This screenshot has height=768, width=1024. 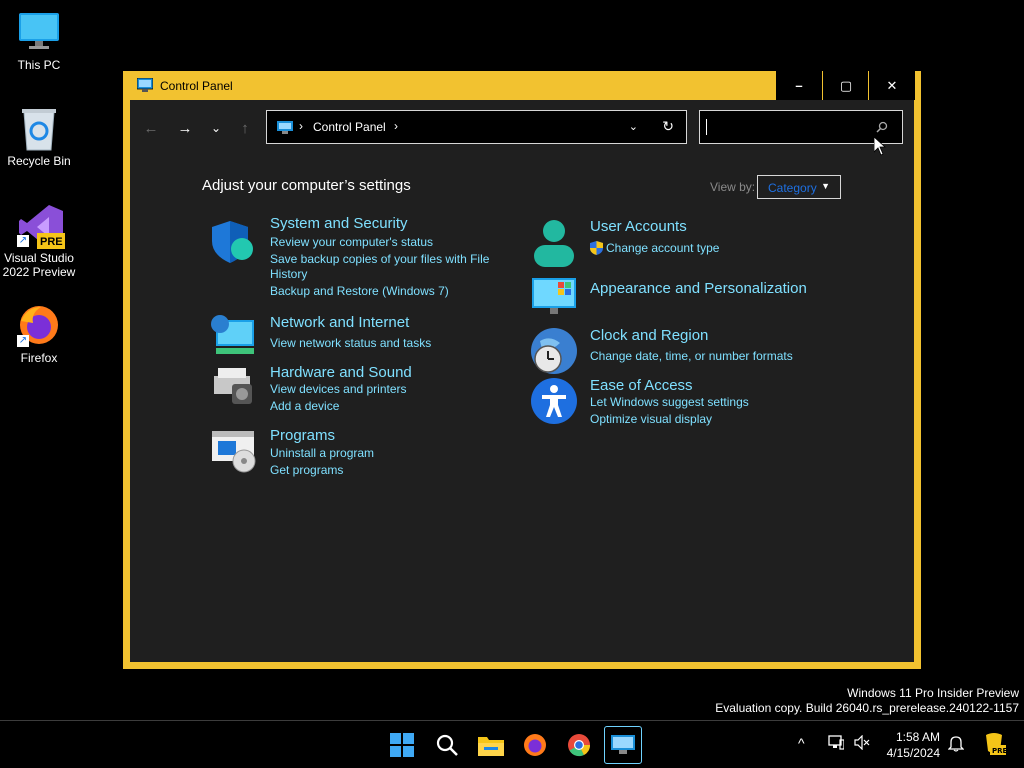 What do you see at coordinates (234, 451) in the screenshot?
I see `programs-icon` at bounding box center [234, 451].